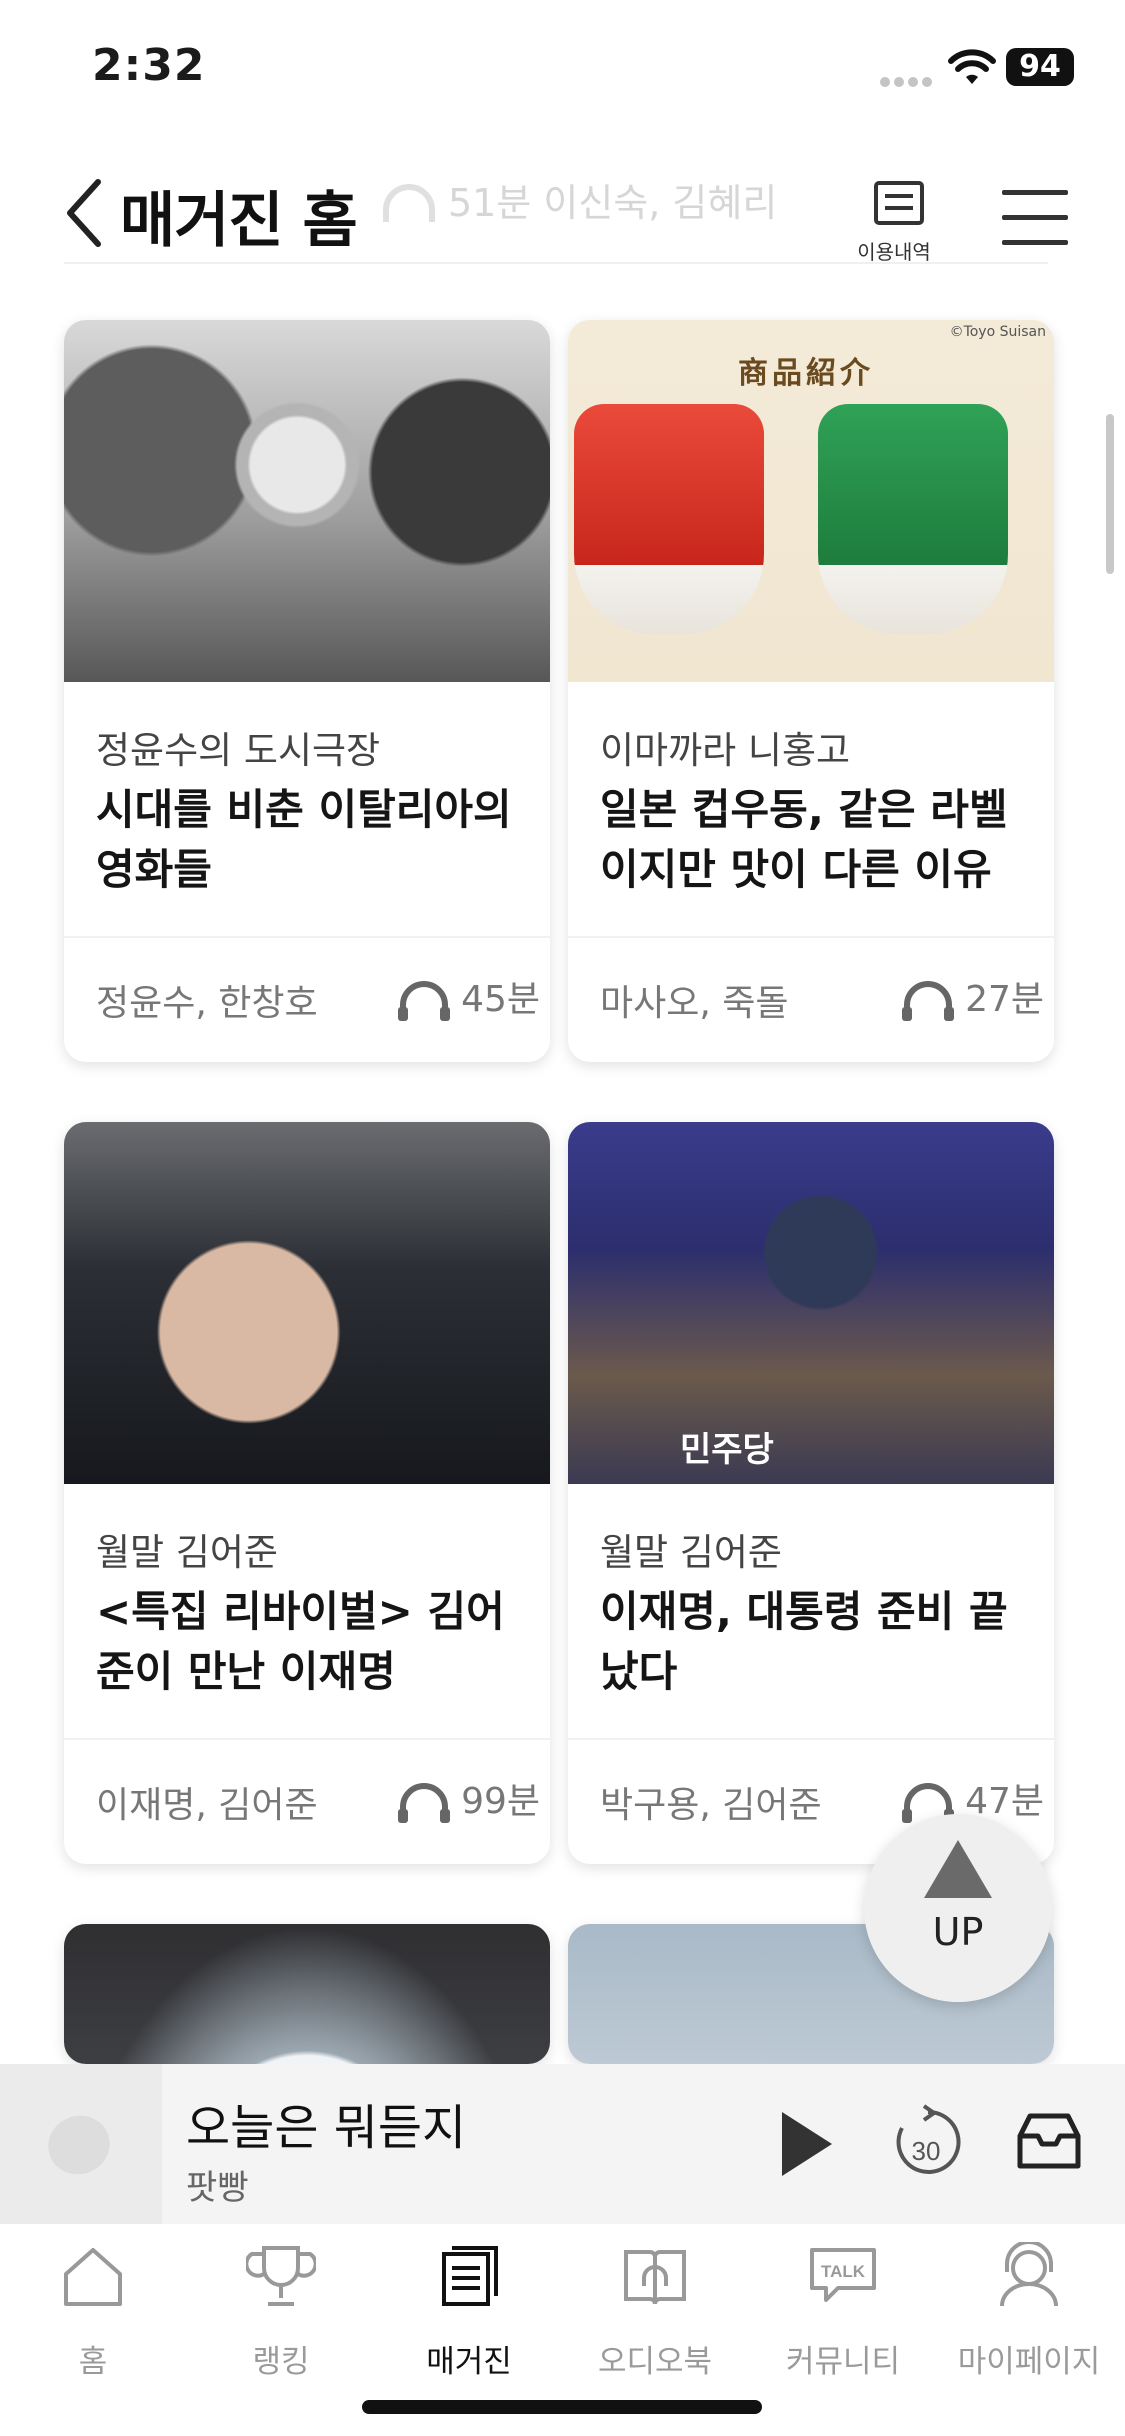 This screenshot has height=2436, width=1125. I want to click on scrolled-behind-text: 51분 이신숙, 김혜리, so click(578, 201).